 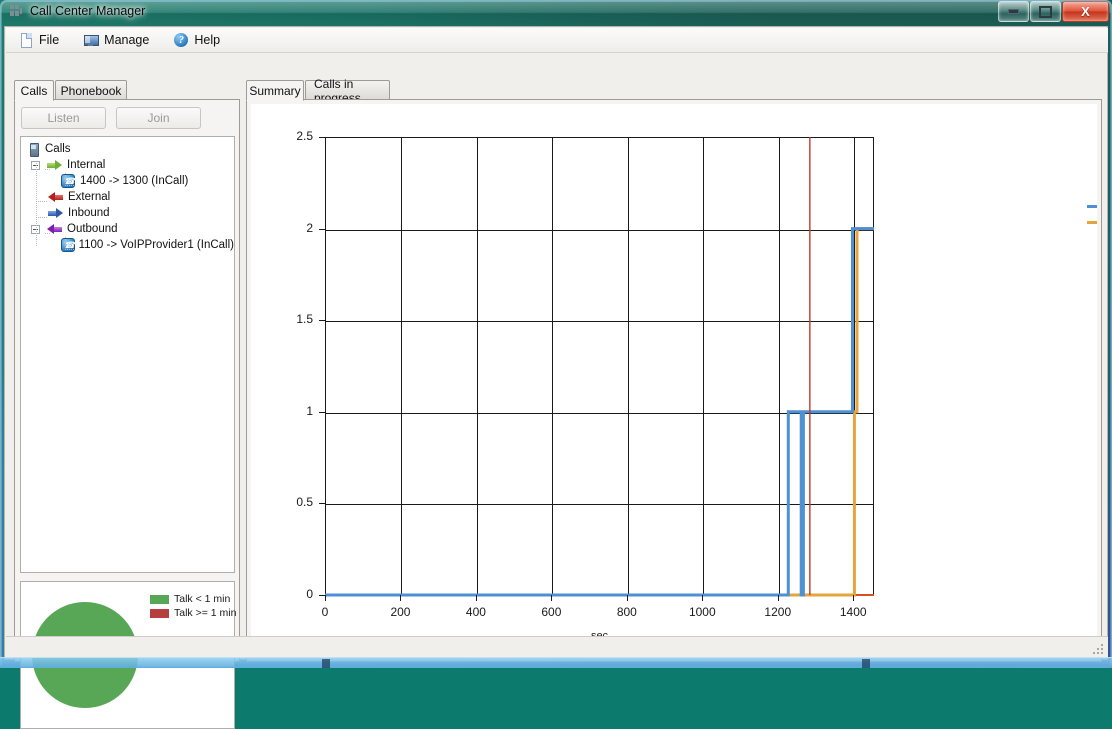 I want to click on minimize-icon, so click(x=1013, y=11).